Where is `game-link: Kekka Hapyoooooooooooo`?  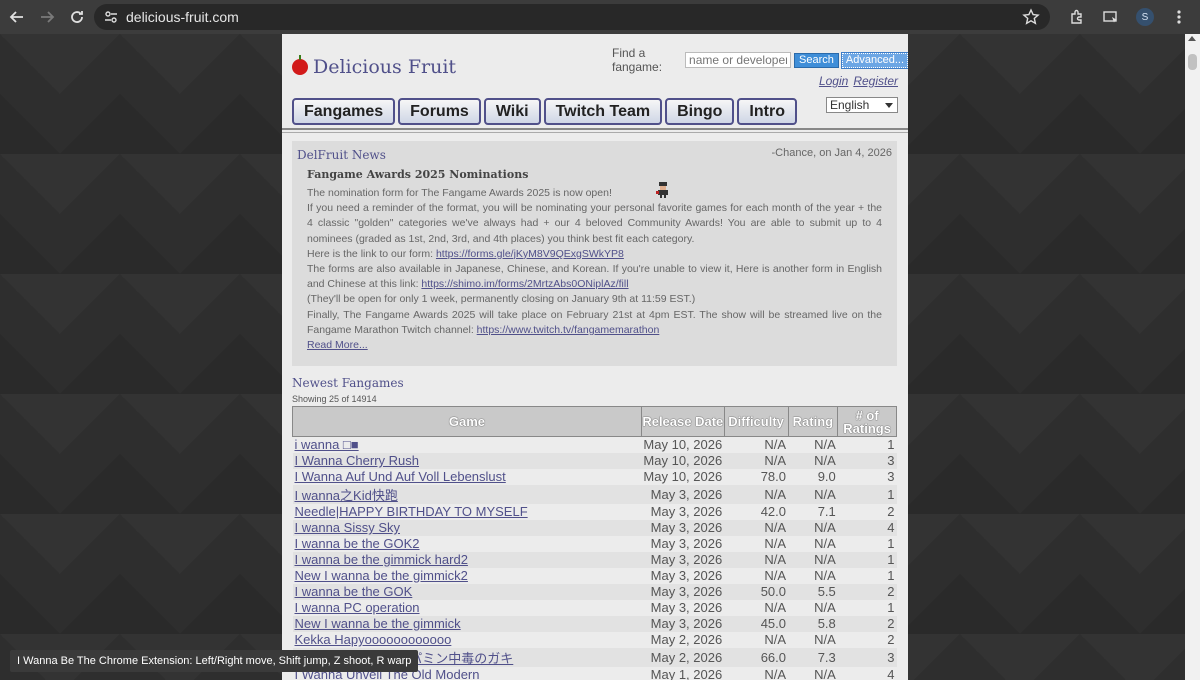
game-link: Kekka Hapyoooooooooooo is located at coordinates (373, 639).